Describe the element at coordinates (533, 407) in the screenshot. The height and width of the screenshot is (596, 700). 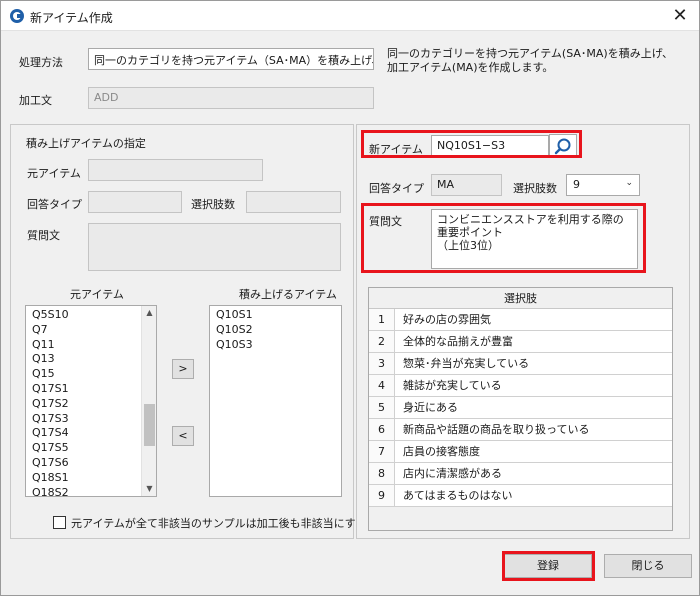
I see `choice-text: 身近にある` at that location.